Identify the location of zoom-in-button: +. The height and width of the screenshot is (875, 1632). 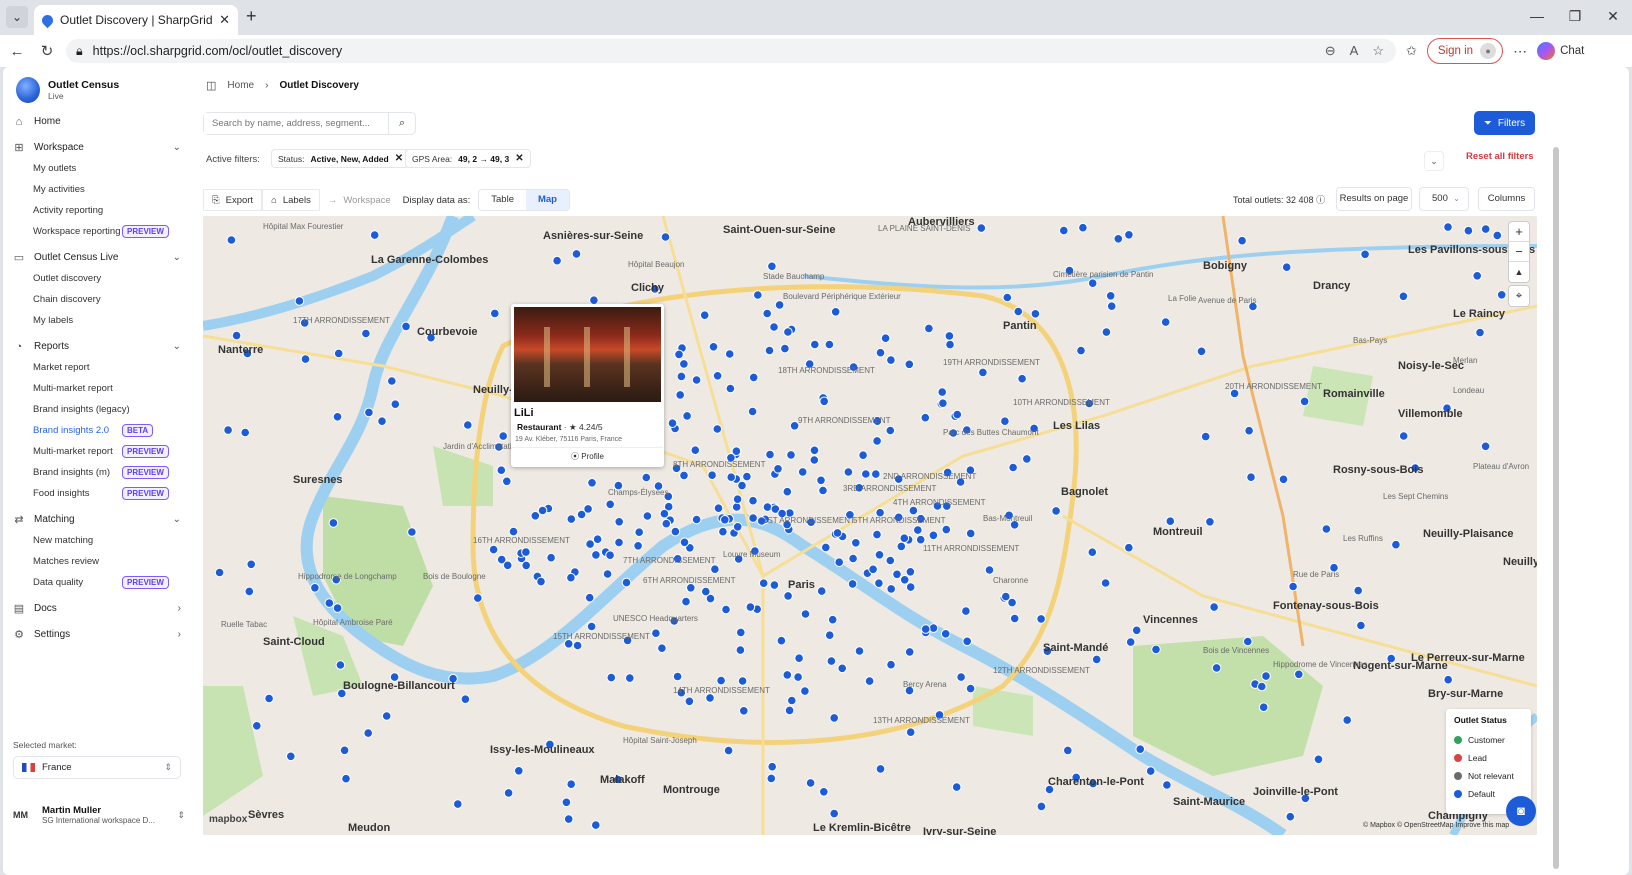
(1519, 232).